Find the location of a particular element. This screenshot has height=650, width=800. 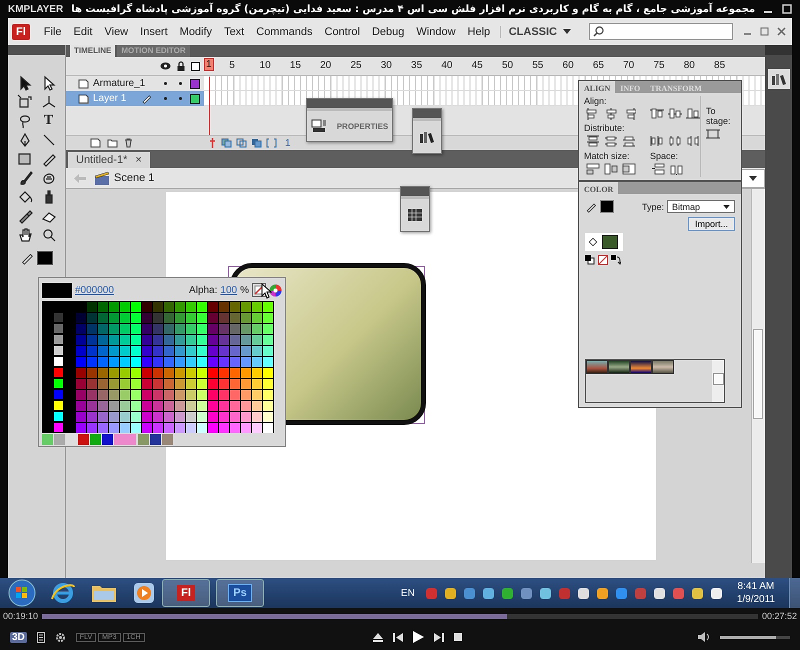

menu-item: Debug is located at coordinates (388, 32).